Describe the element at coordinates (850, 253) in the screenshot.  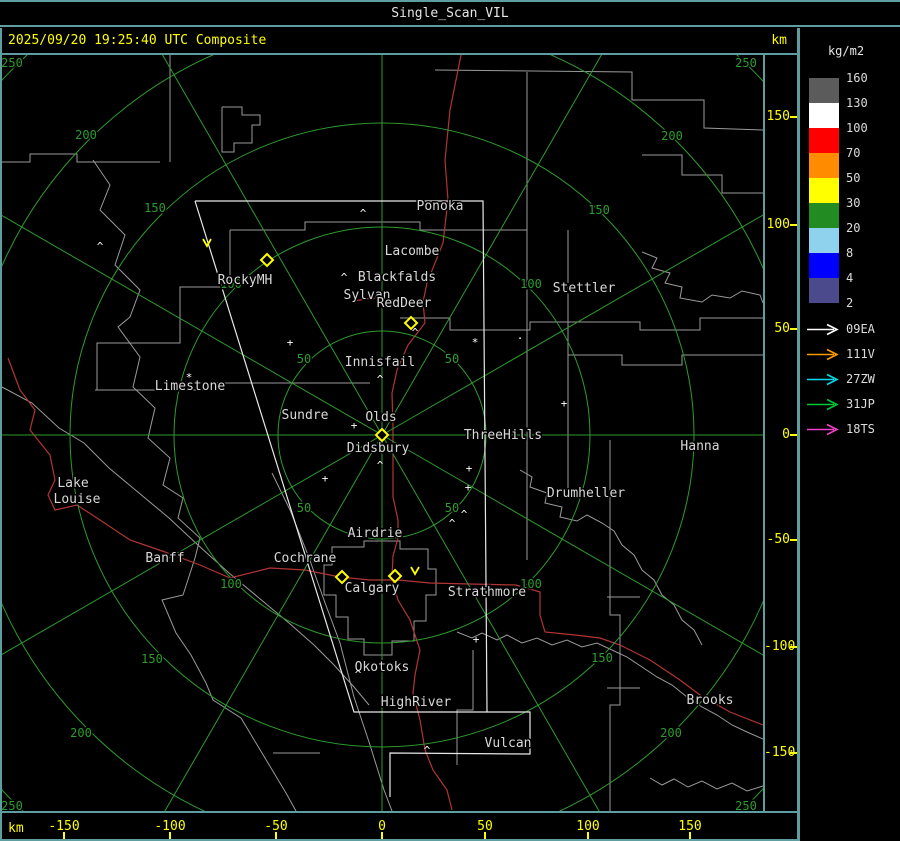
I see `legend-scale-label: 8` at that location.